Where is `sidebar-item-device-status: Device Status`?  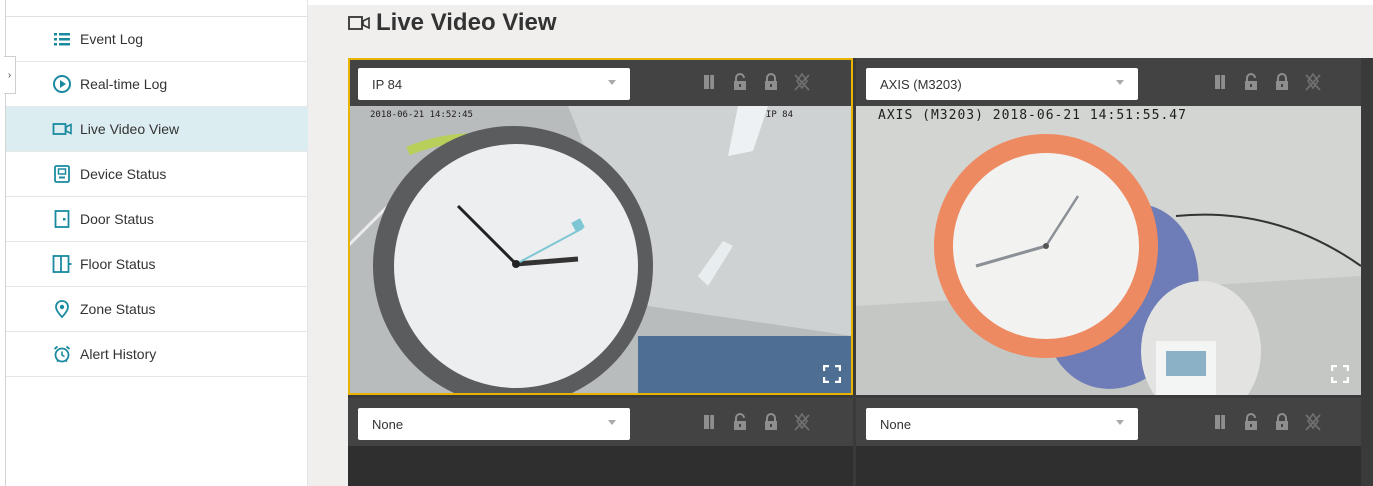
sidebar-item-device-status: Device Status is located at coordinates (157, 174).